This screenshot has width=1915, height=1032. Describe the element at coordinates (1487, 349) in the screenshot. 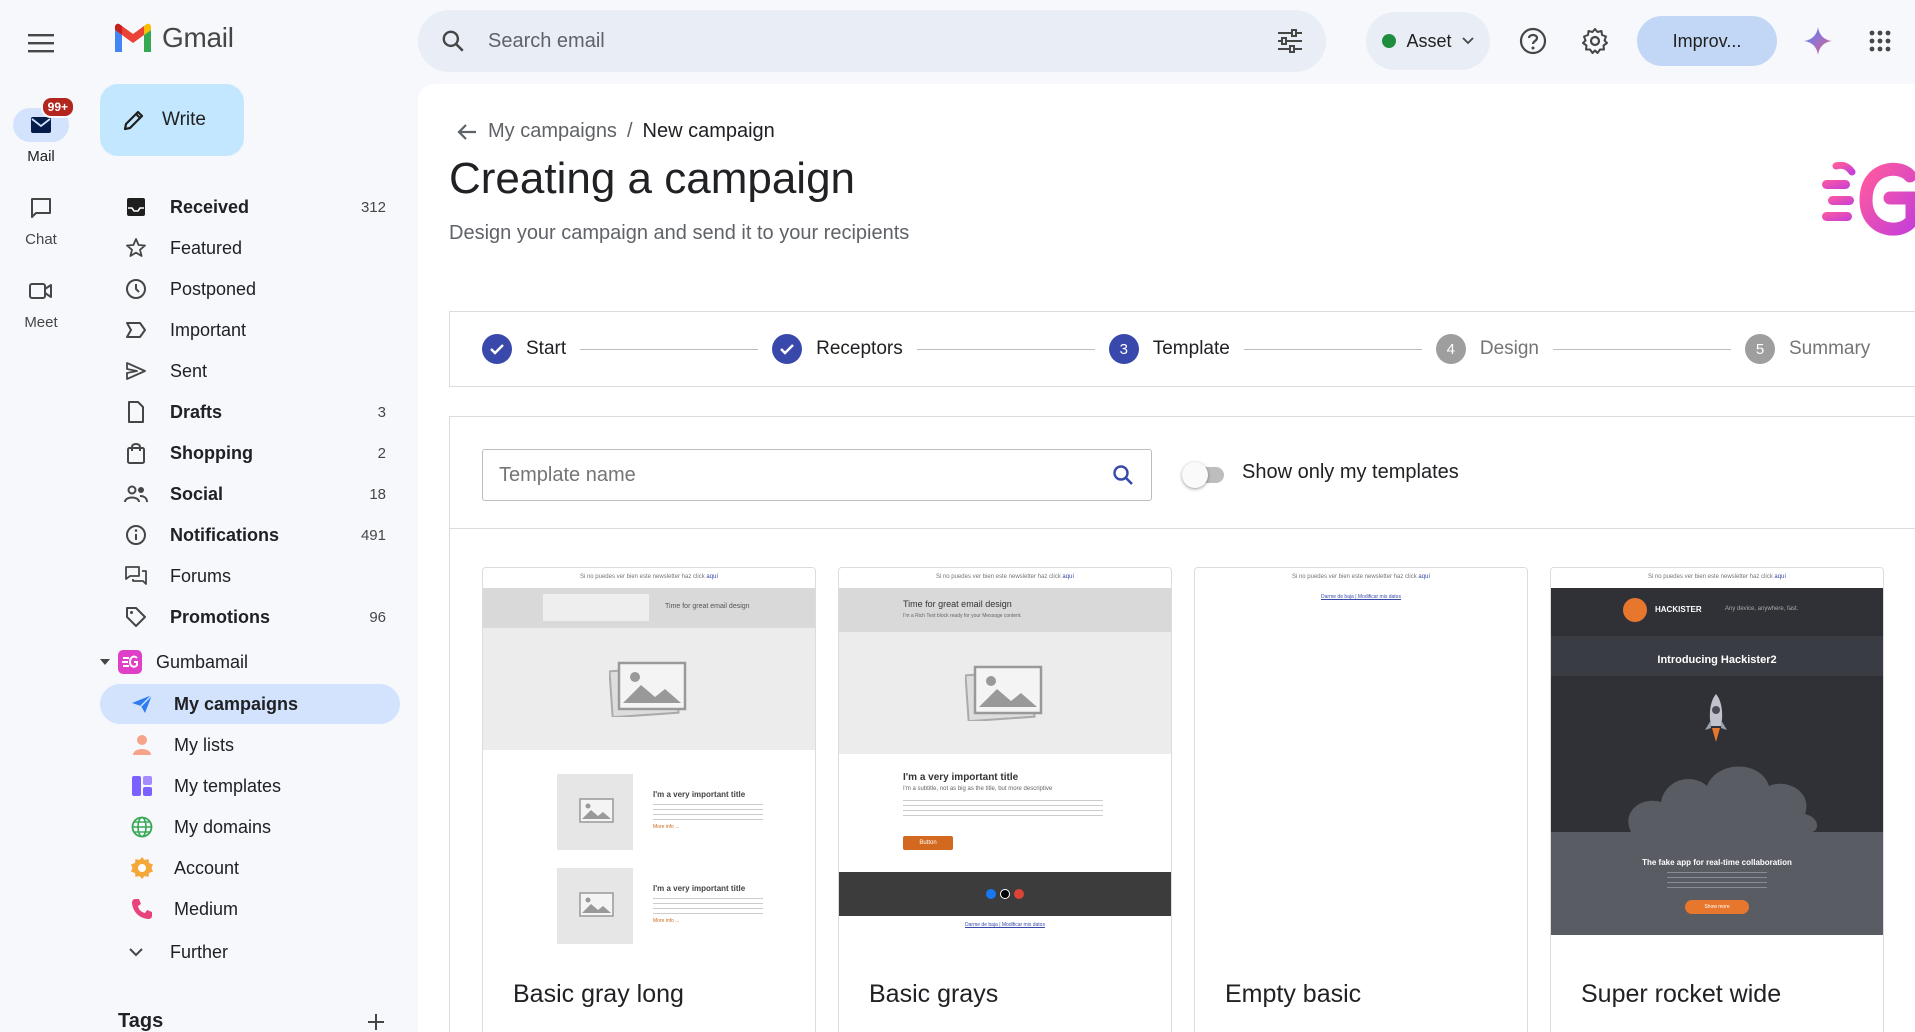

I see `step-design: 4 Design` at that location.